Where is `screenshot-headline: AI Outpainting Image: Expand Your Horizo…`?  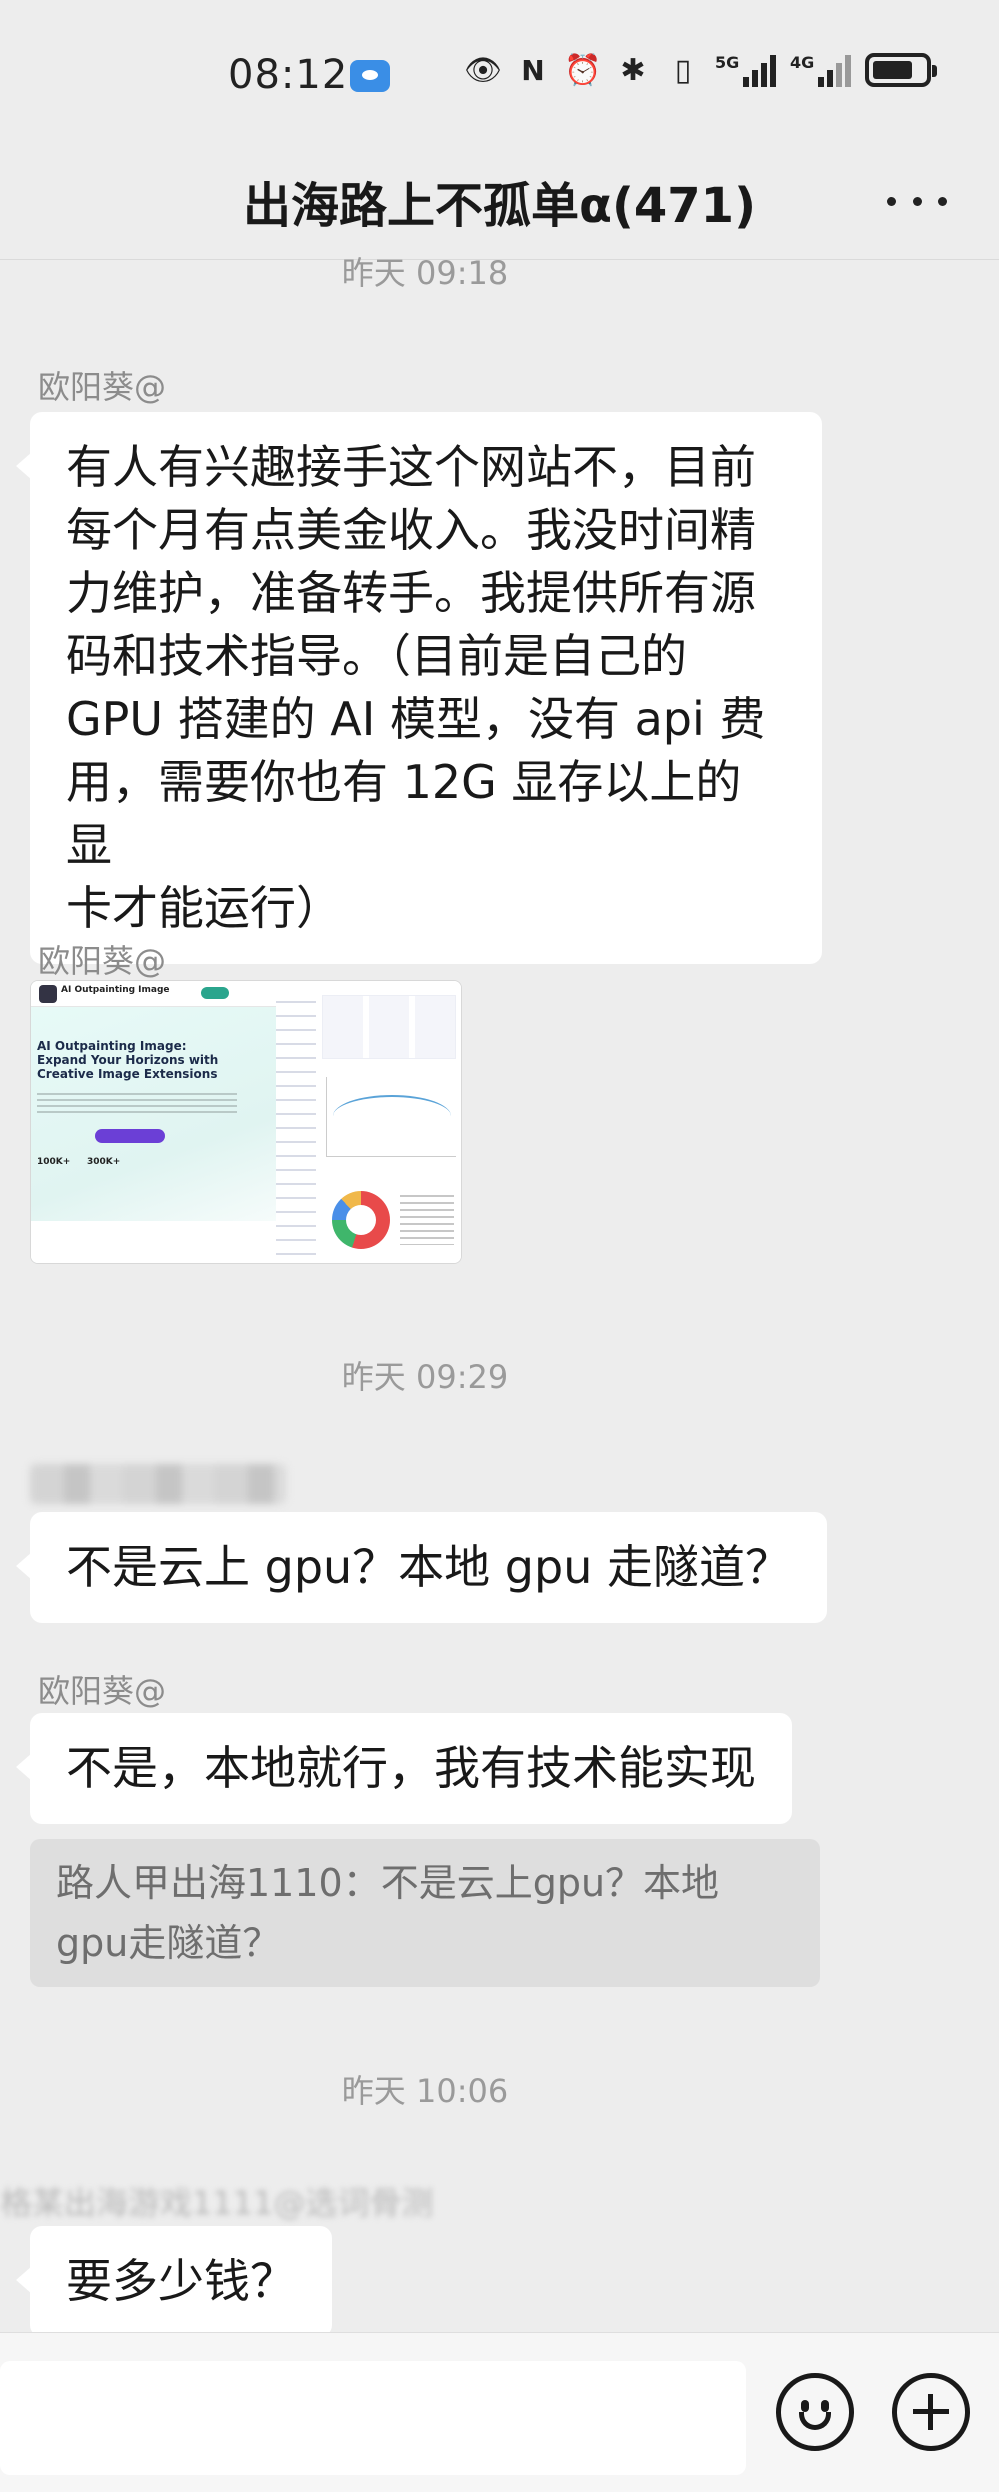
screenshot-headline: AI Outpainting Image: Expand Your Horizo… is located at coordinates (128, 1060).